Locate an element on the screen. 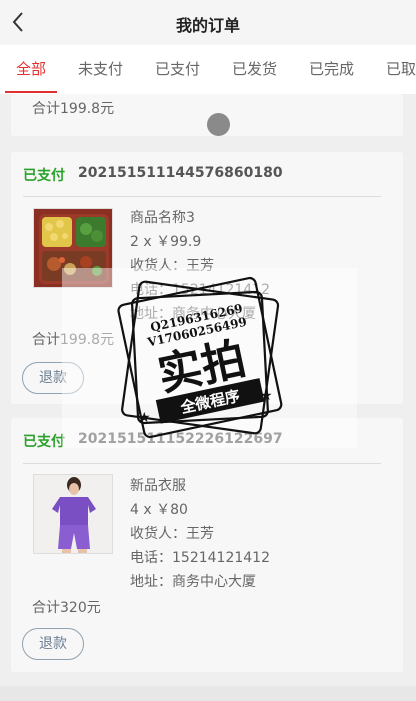  header-bar: 我的订单 is located at coordinates (208, 22).